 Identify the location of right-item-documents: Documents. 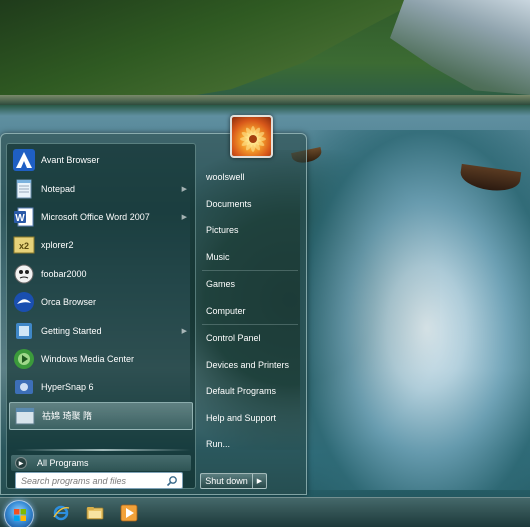
(250, 204).